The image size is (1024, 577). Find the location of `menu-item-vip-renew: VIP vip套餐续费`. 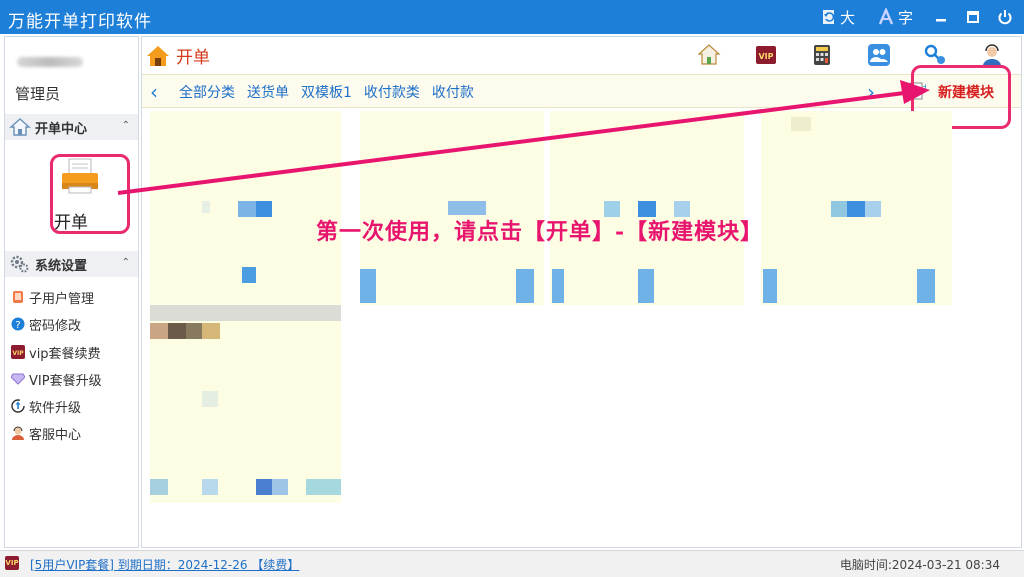

menu-item-vip-renew: VIP vip套餐续费 is located at coordinates (56, 352).